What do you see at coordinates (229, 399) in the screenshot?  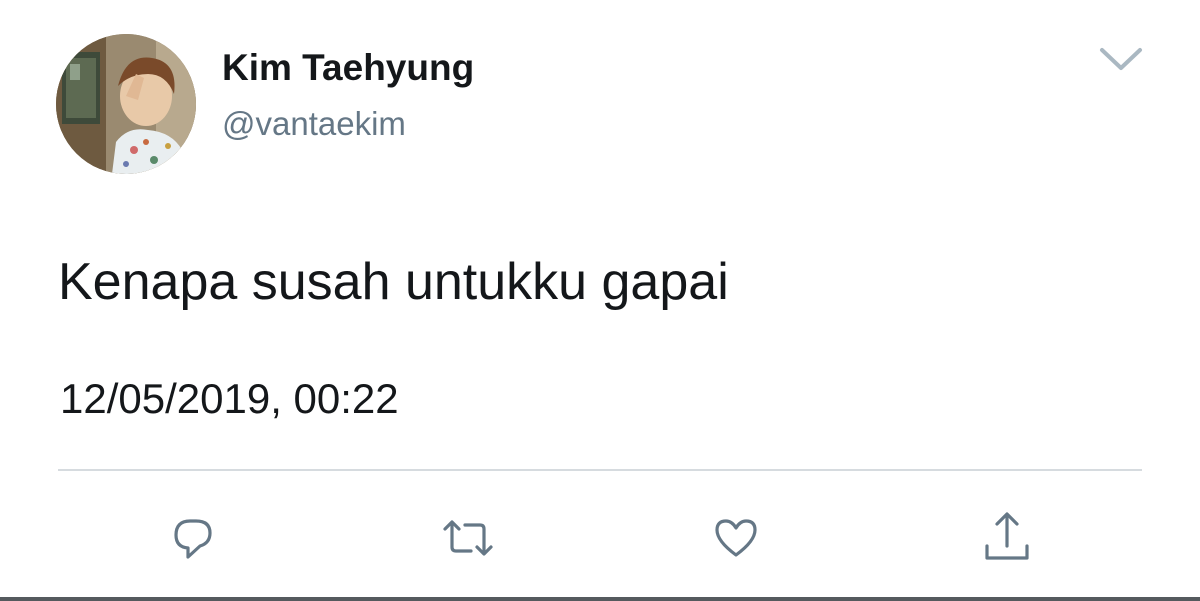 I see `tweet-timestamp: 12/05/2019, 00:22` at bounding box center [229, 399].